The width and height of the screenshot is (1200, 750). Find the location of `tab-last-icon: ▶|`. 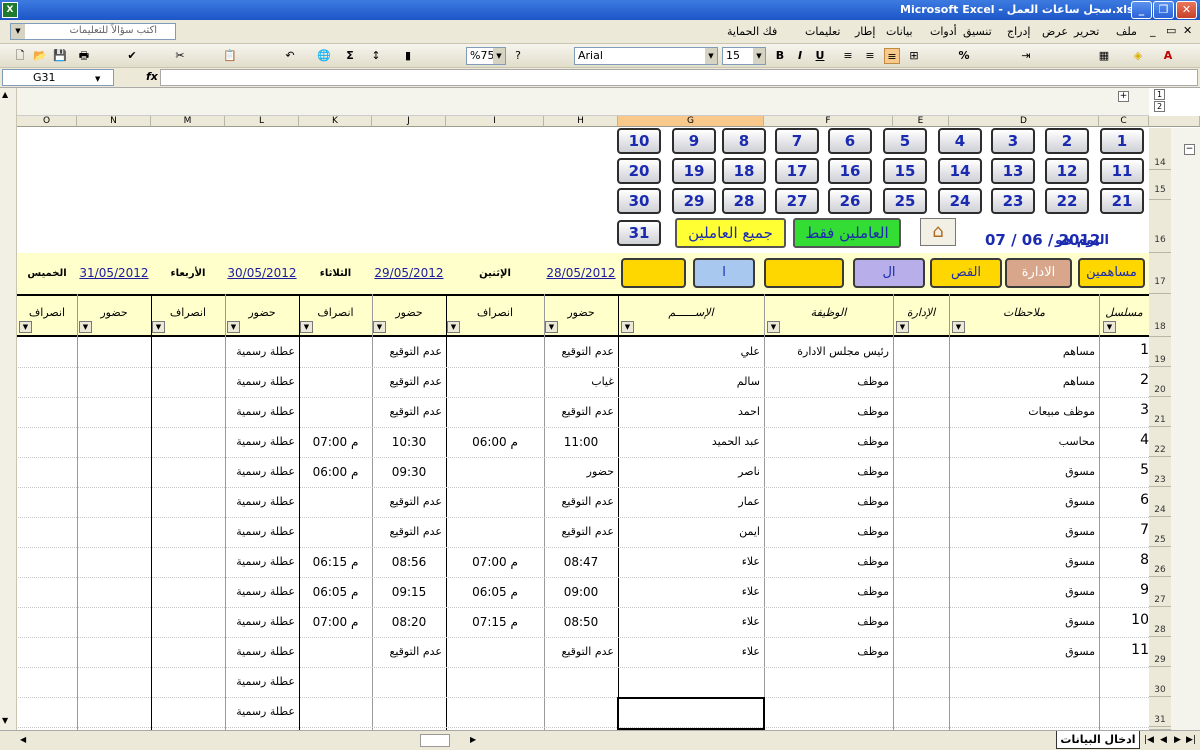

tab-last-icon: ▶| is located at coordinates (1191, 740).